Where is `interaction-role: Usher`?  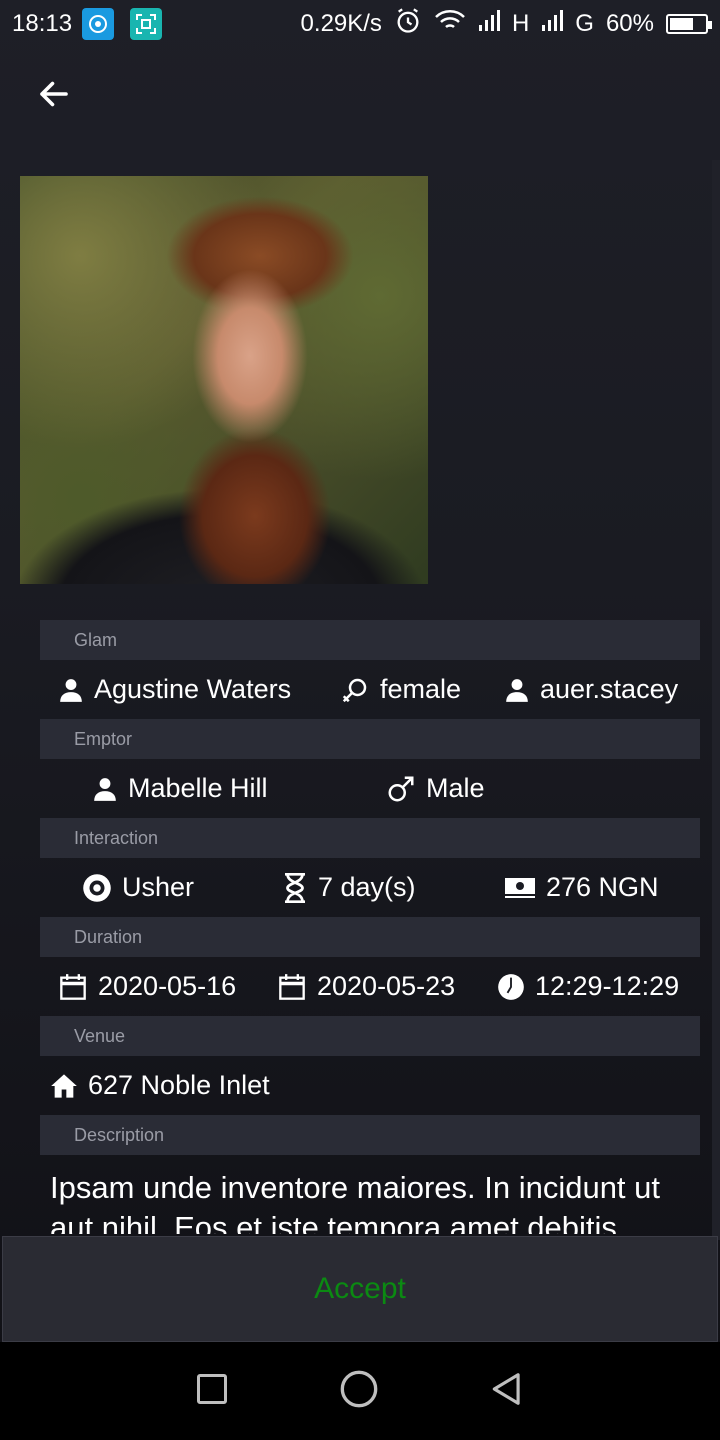
interaction-role: Usher is located at coordinates (158, 887).